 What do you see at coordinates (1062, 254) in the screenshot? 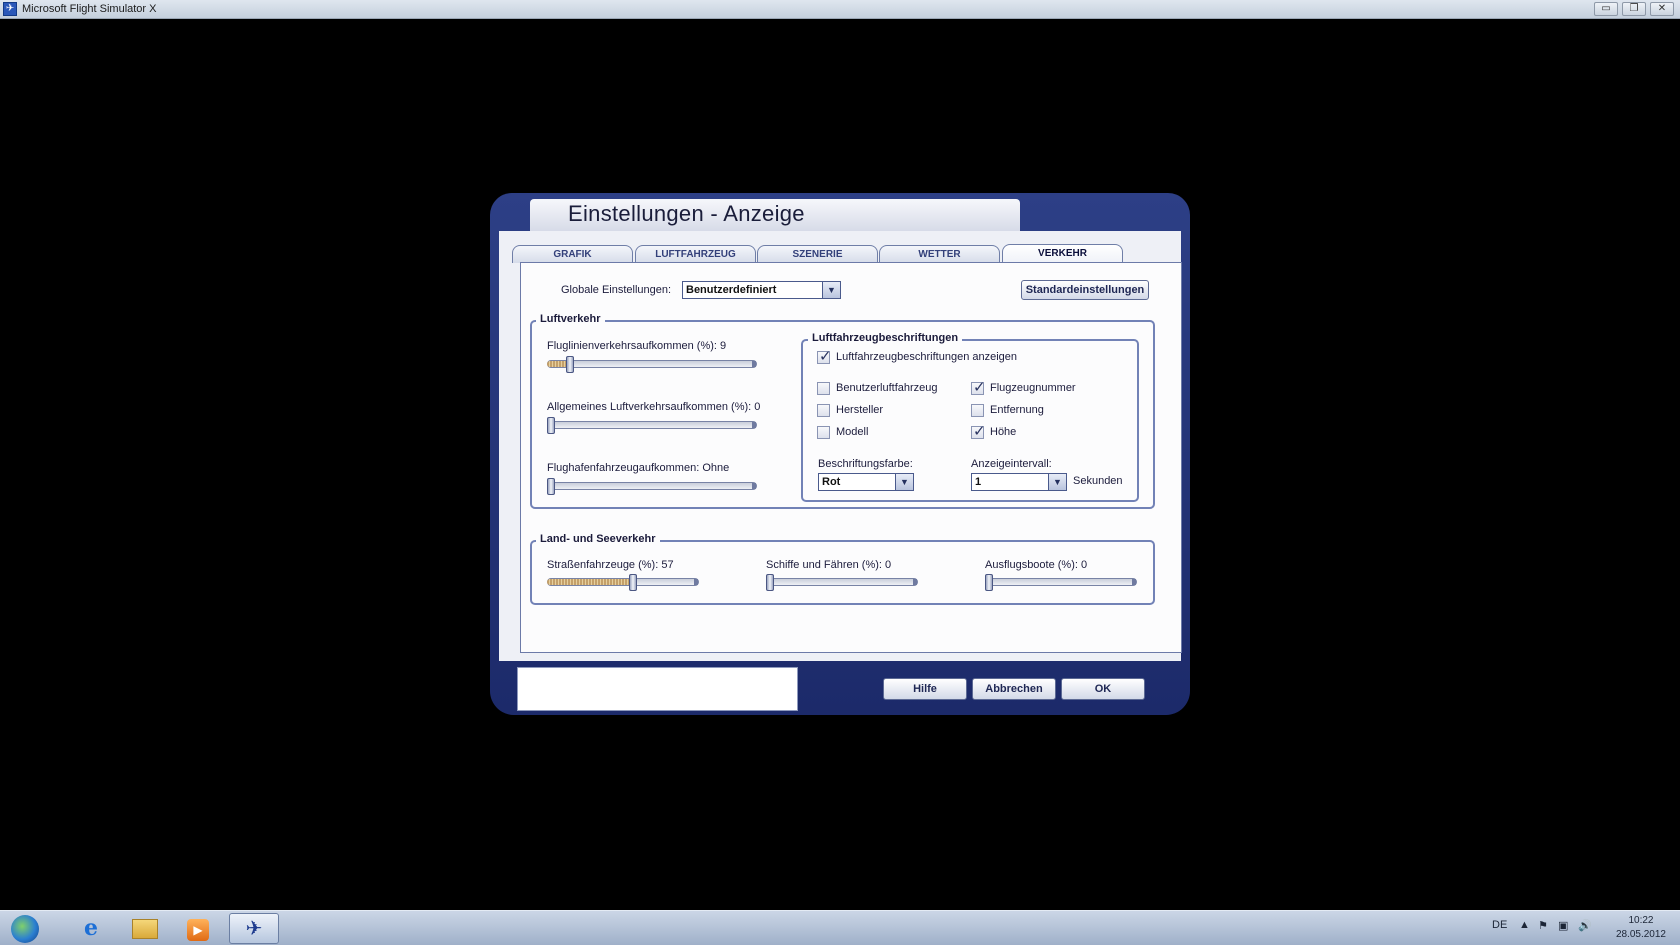
I see `tab-verkehr: VERKEHR` at bounding box center [1062, 254].